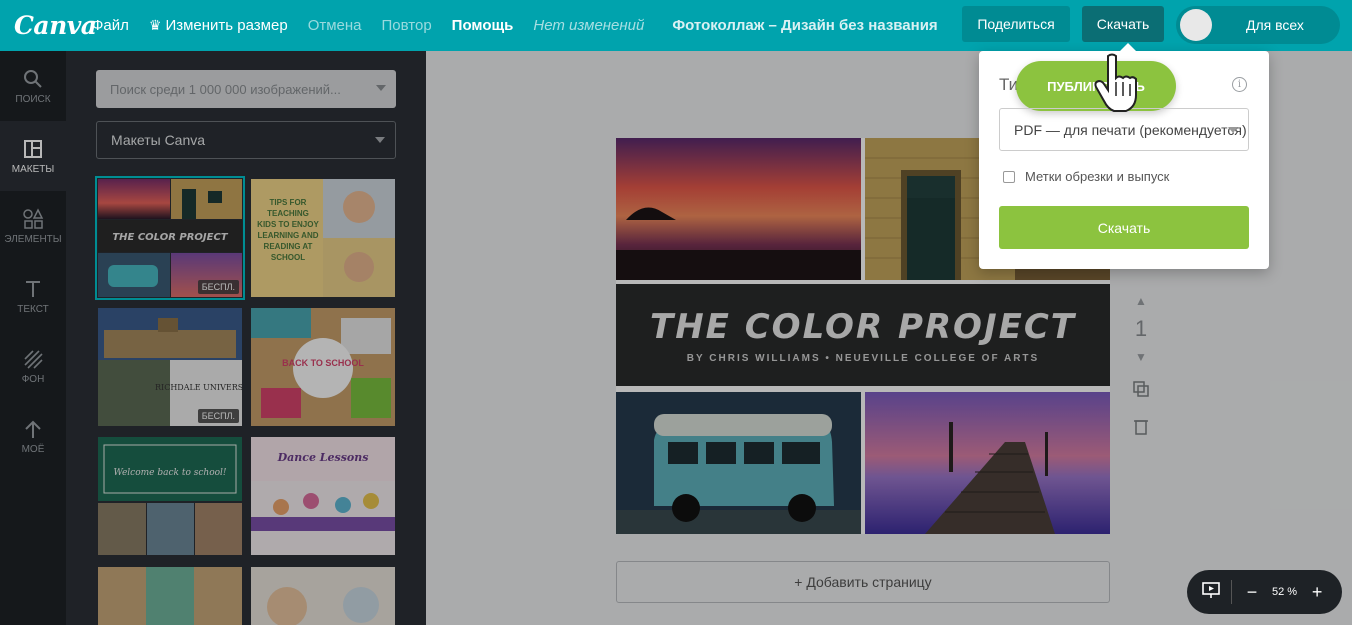 This screenshot has width=1352, height=625. I want to click on rail-label: Моё, so click(33, 449).